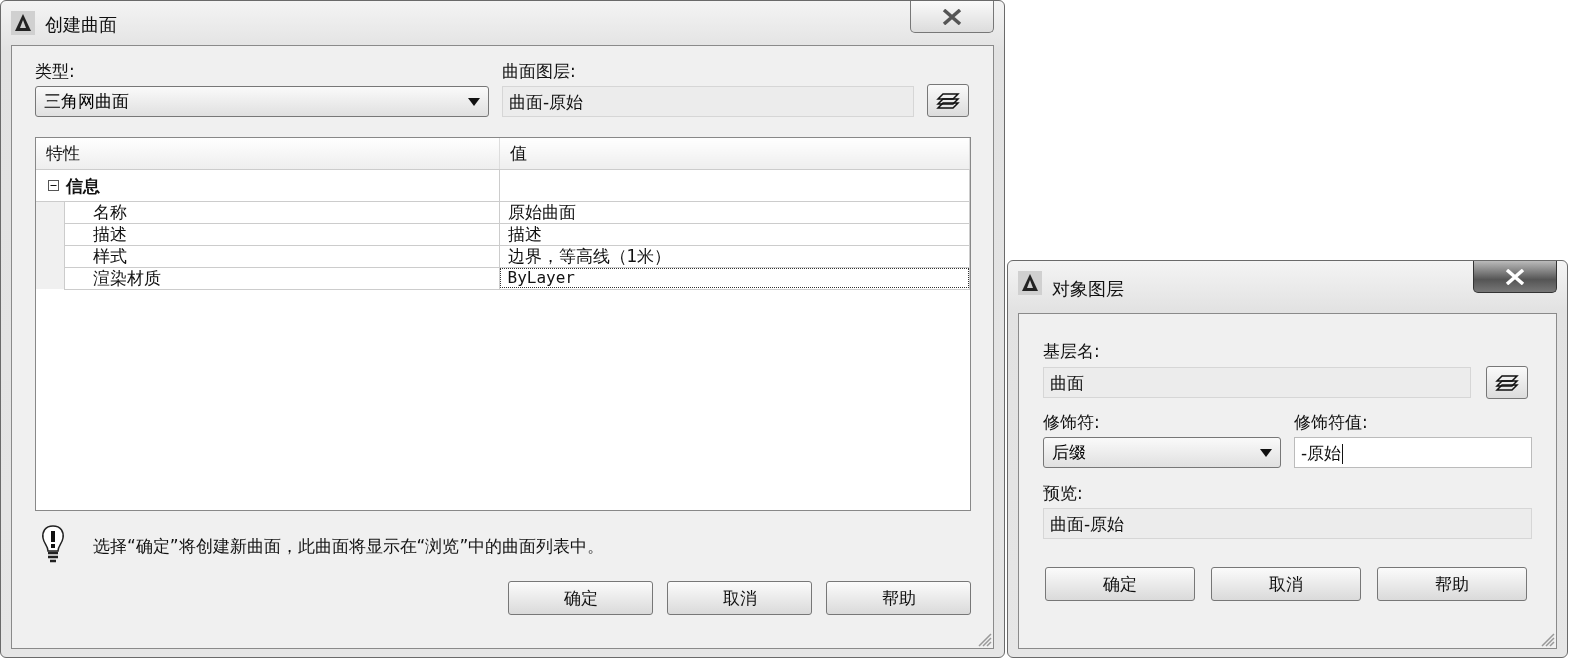  I want to click on column-header: 特性, so click(267, 153).